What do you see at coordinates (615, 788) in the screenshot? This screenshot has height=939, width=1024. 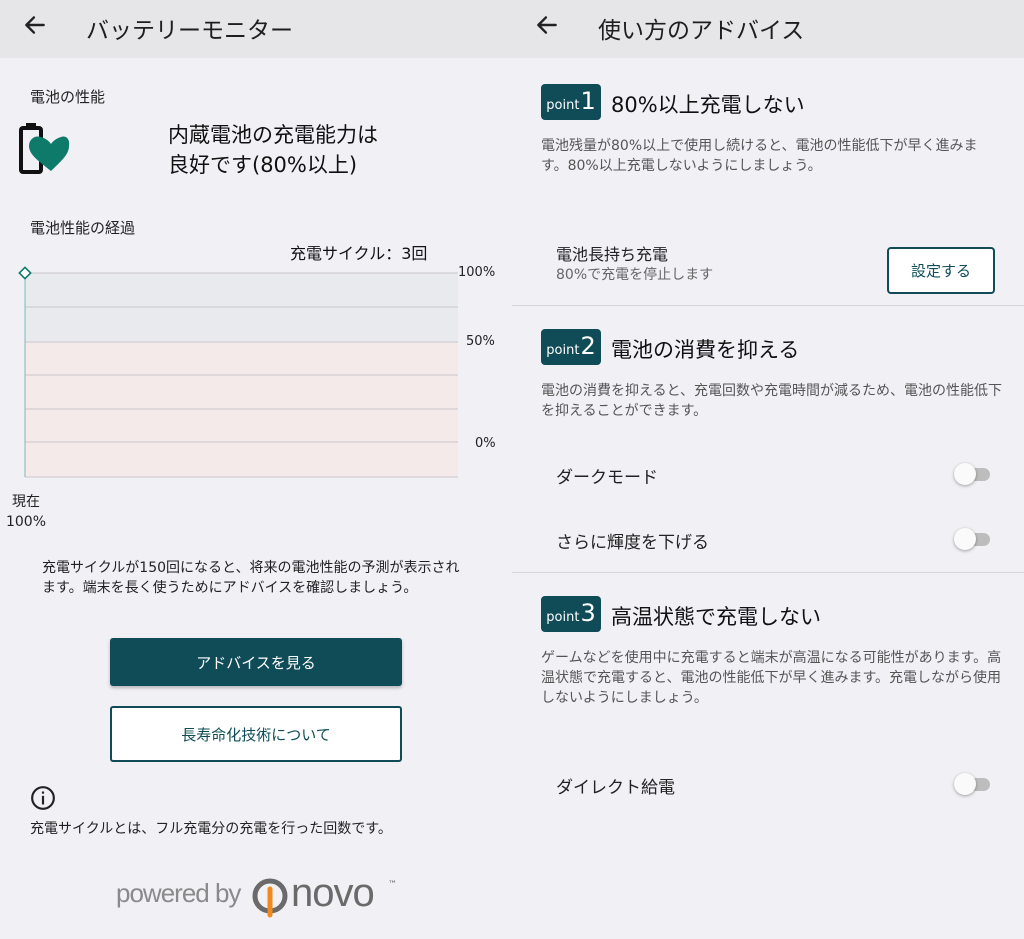 I see `direct-power-label: ダイレクト給電` at bounding box center [615, 788].